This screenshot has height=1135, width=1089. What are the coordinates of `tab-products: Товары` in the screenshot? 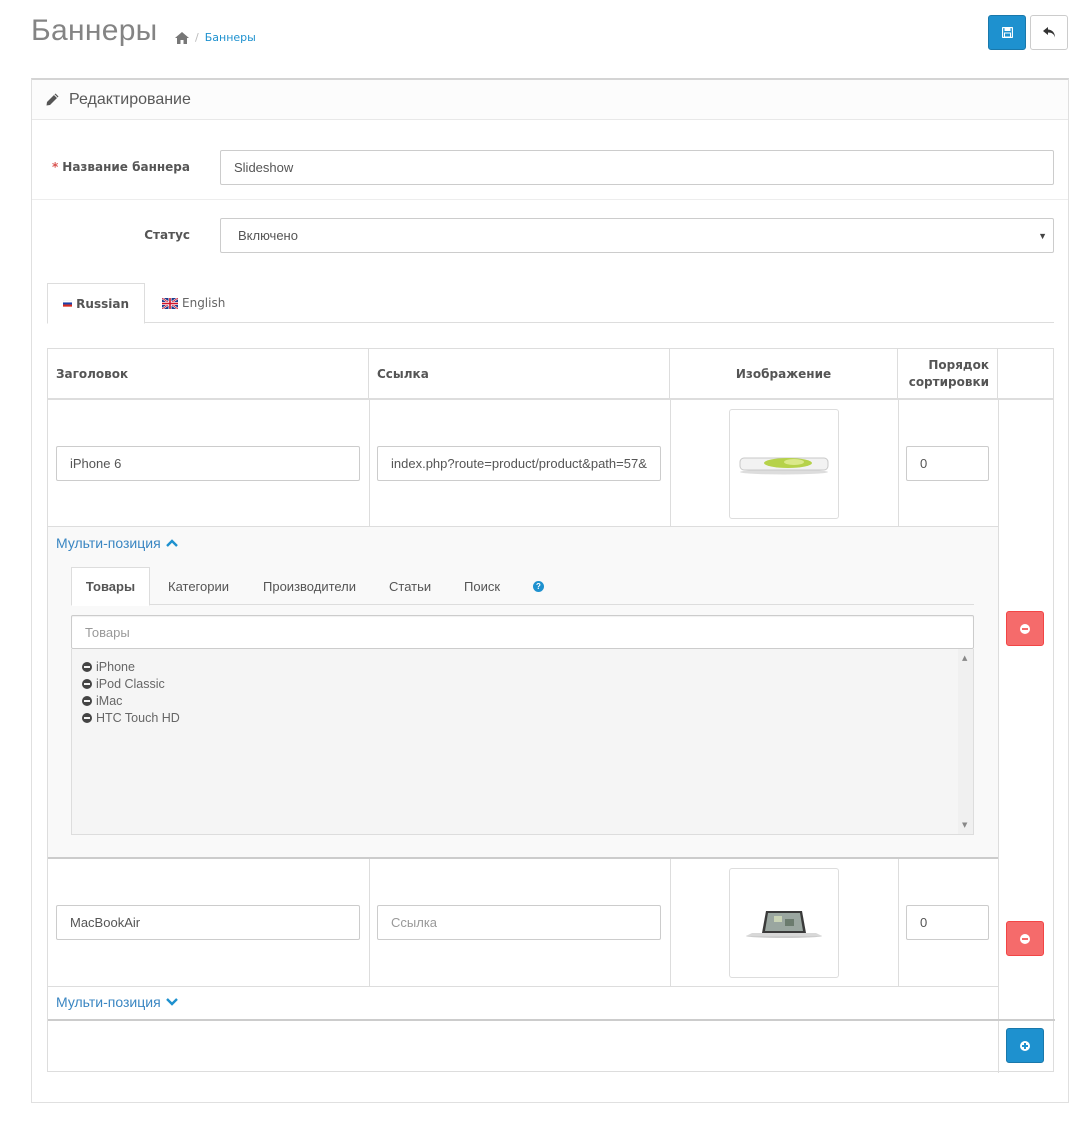 It's located at (110, 586).